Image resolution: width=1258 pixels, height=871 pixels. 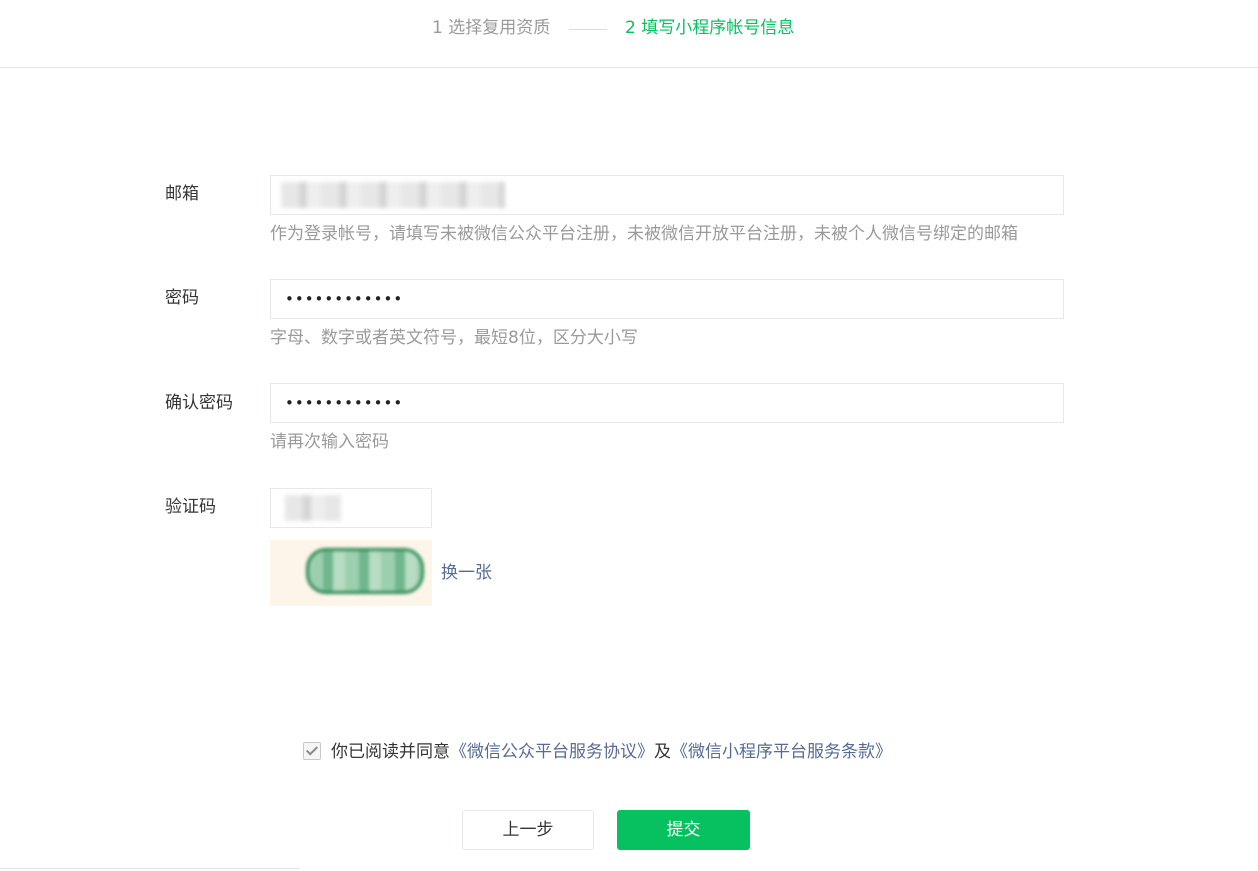 What do you see at coordinates (313, 508) in the screenshot?
I see `redacted-captcha-value` at bounding box center [313, 508].